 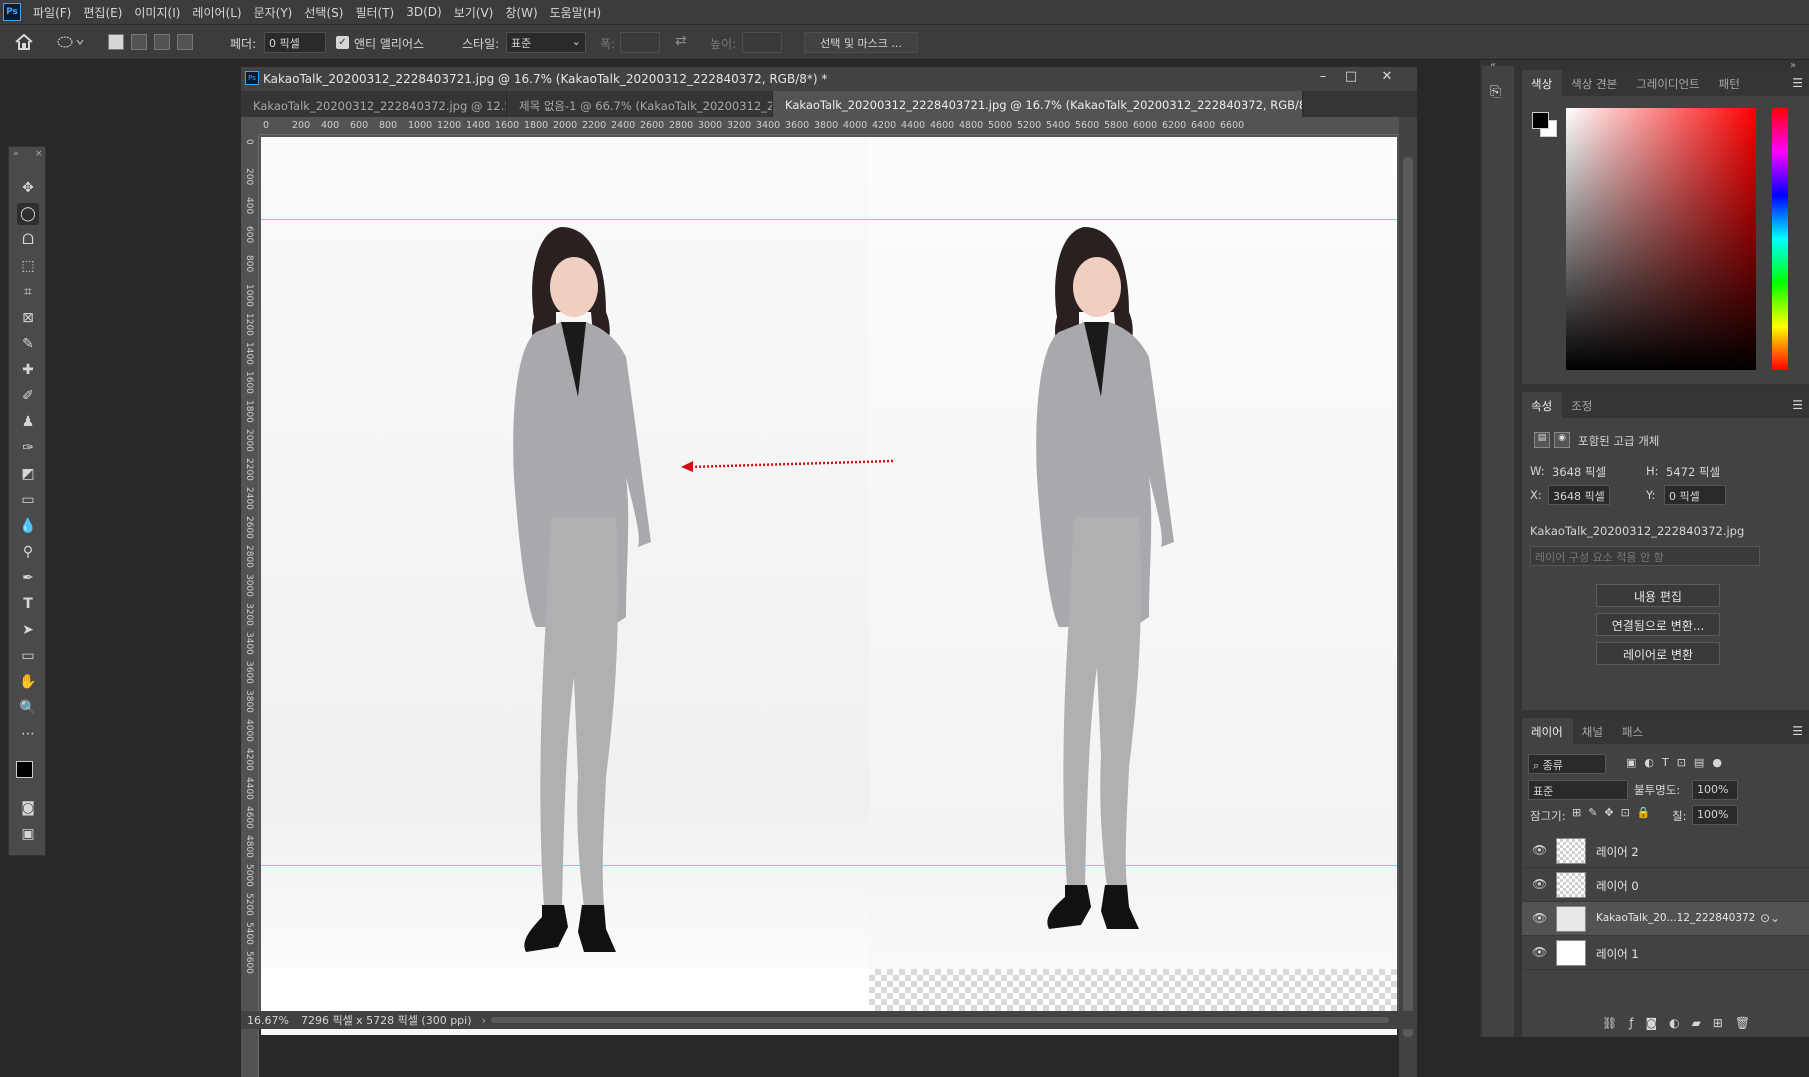 What do you see at coordinates (1582, 405) in the screenshot?
I see `tab-adjustments: 조정` at bounding box center [1582, 405].